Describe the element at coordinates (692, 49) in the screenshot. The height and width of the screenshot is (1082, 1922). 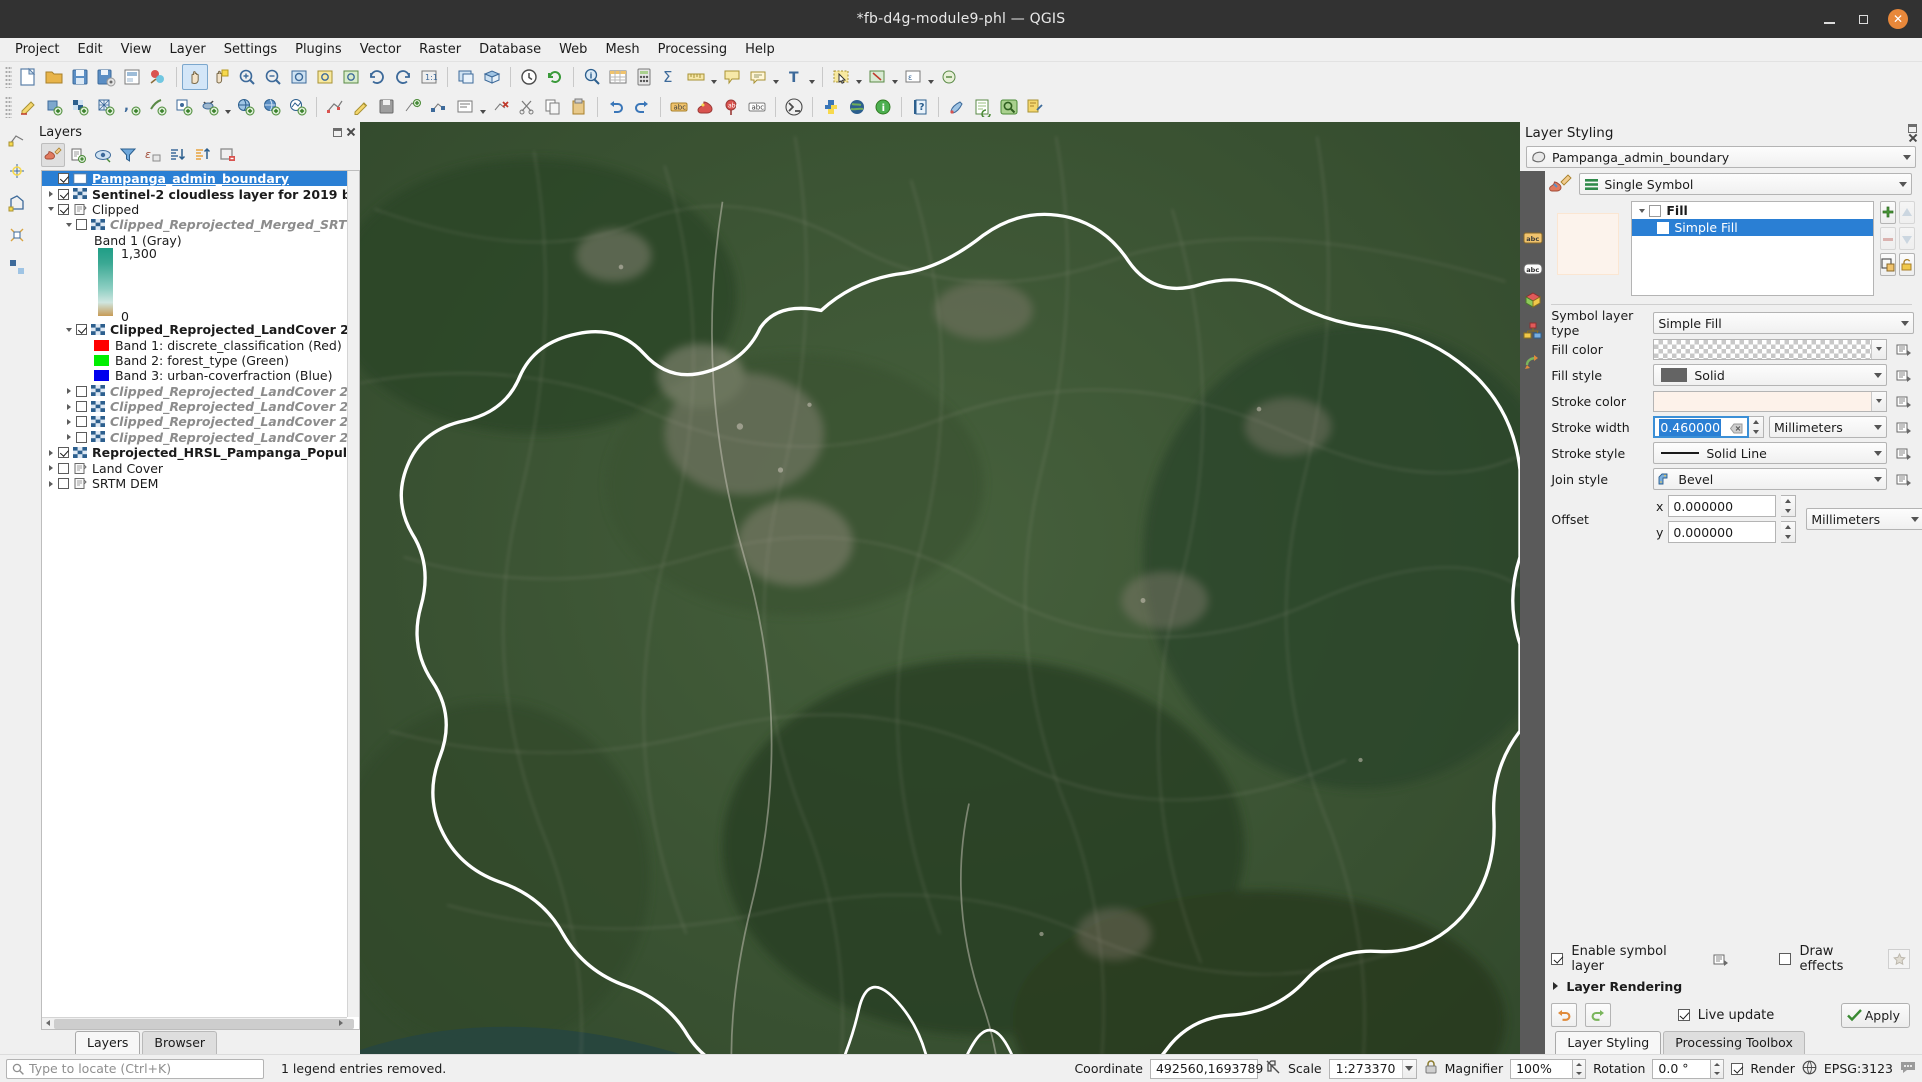
I see `menu-processing: Processing` at that location.